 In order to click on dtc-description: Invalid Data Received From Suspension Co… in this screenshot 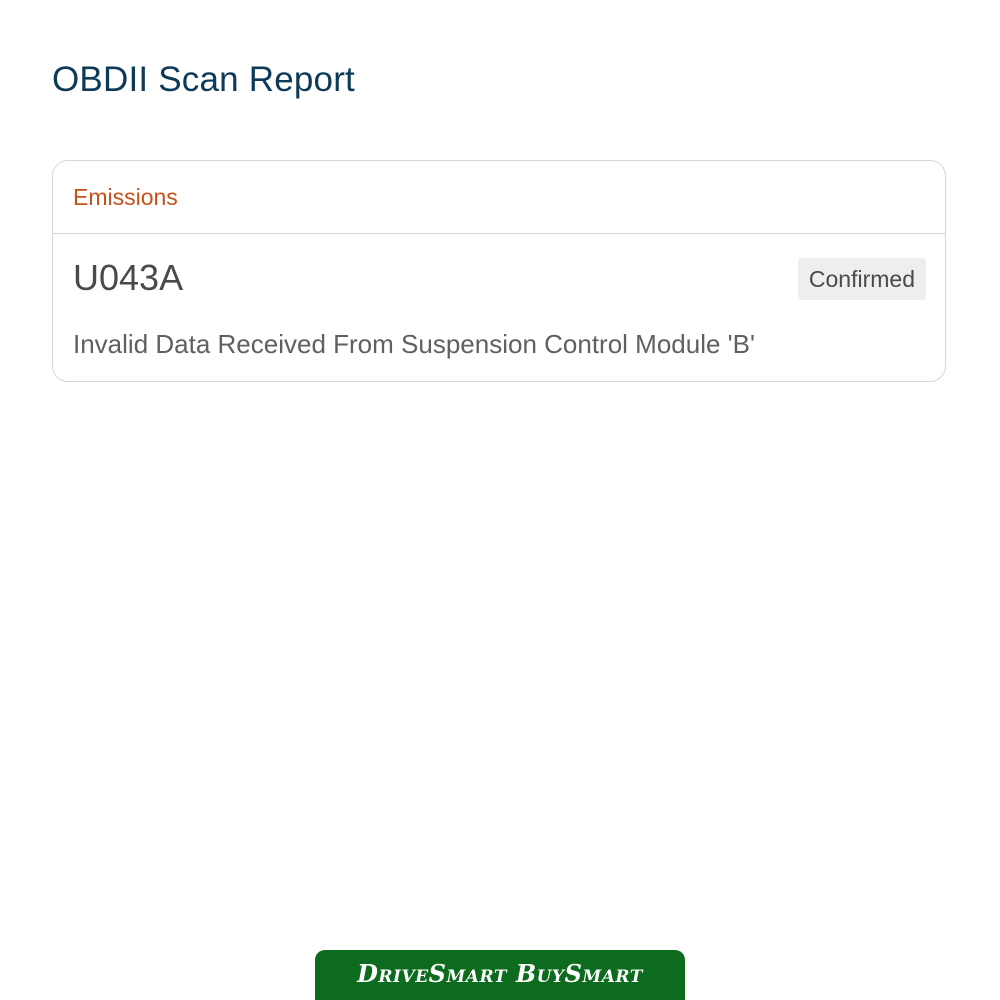, I will do `click(414, 344)`.